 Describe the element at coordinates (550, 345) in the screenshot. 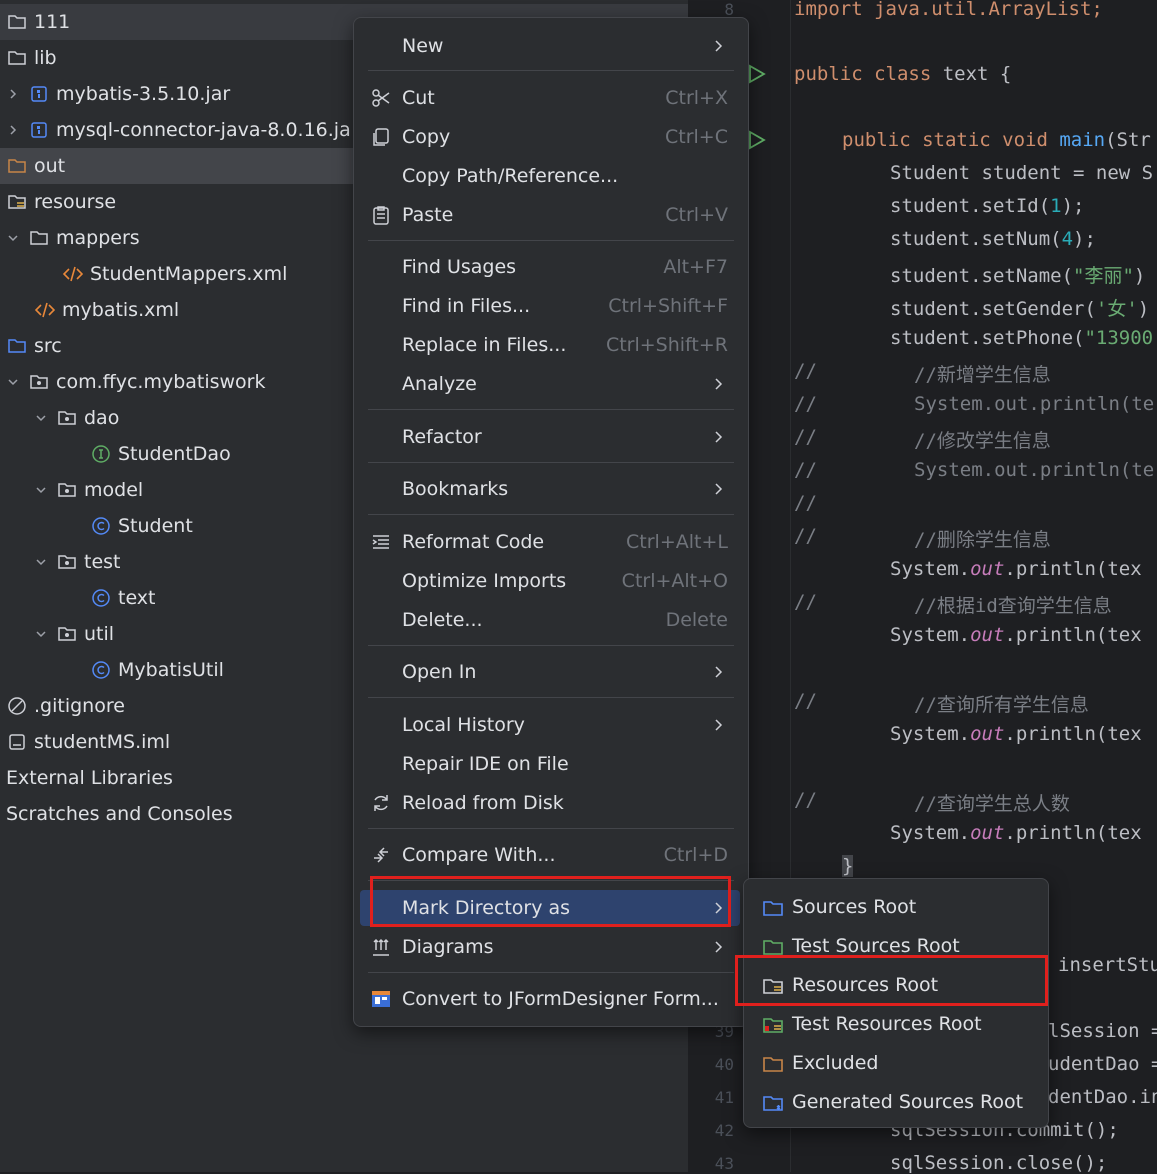

I see `menu-item-replace-in-files: Replace in Files... Ctrl+Shift+R` at that location.